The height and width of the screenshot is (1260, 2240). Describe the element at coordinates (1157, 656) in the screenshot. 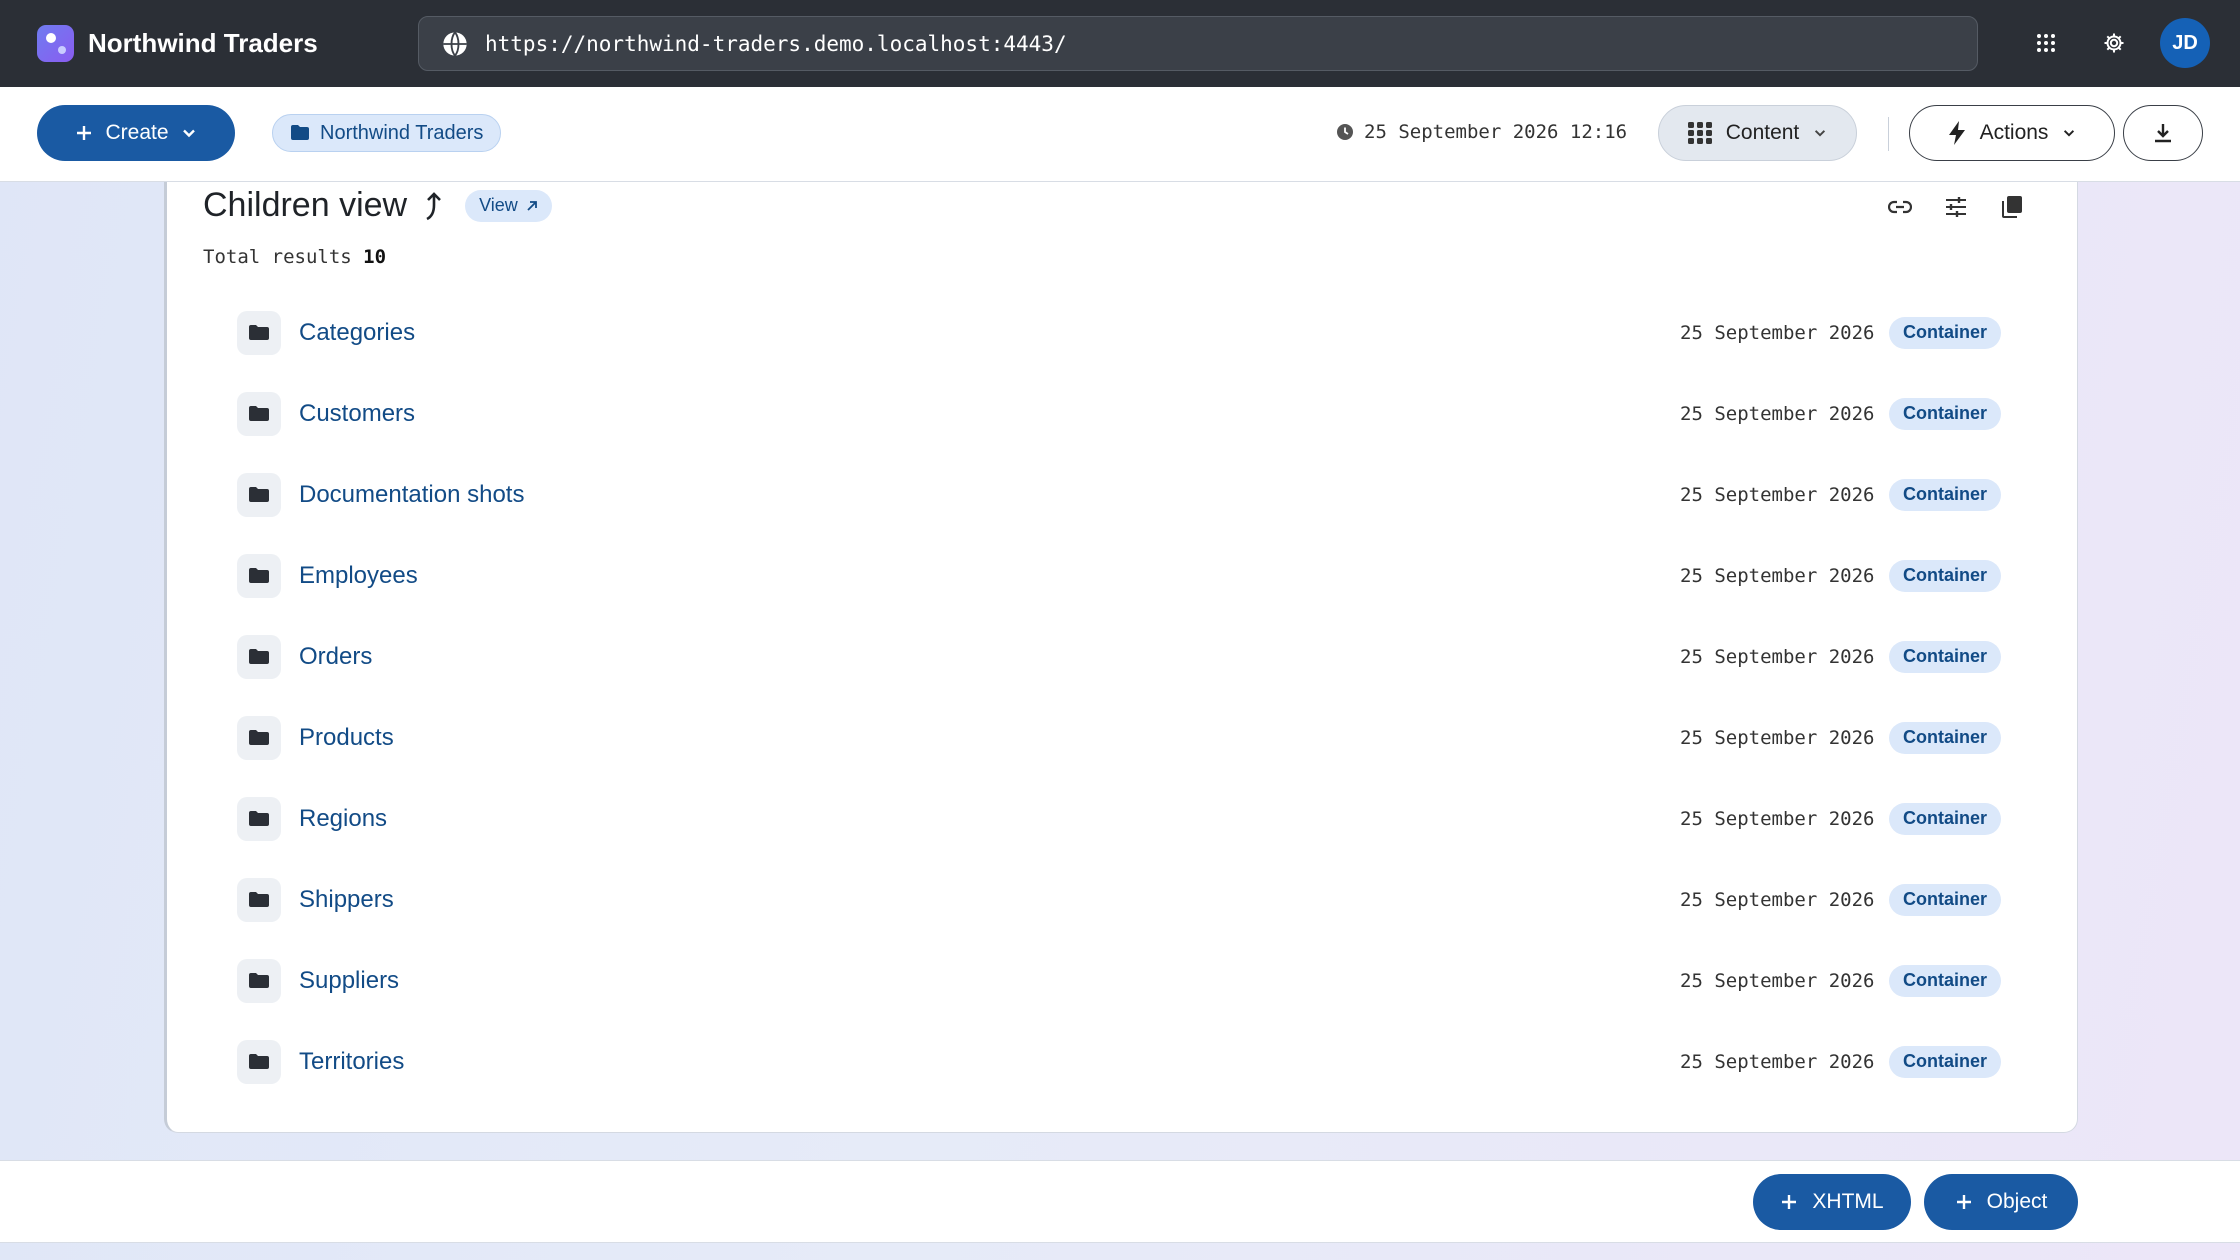

I see `list-item: Orders 25 September 2026 Container` at that location.